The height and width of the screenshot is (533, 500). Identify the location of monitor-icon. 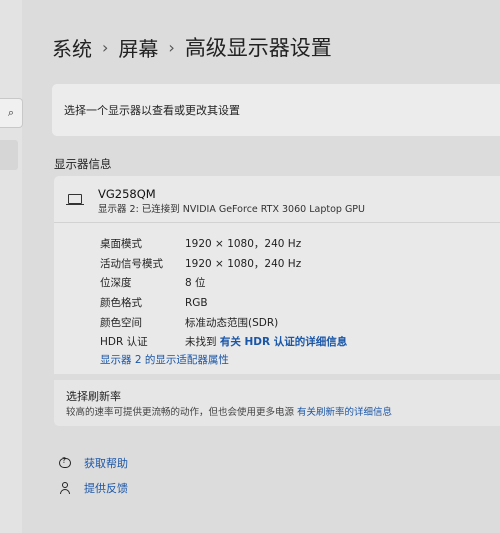
(75, 200).